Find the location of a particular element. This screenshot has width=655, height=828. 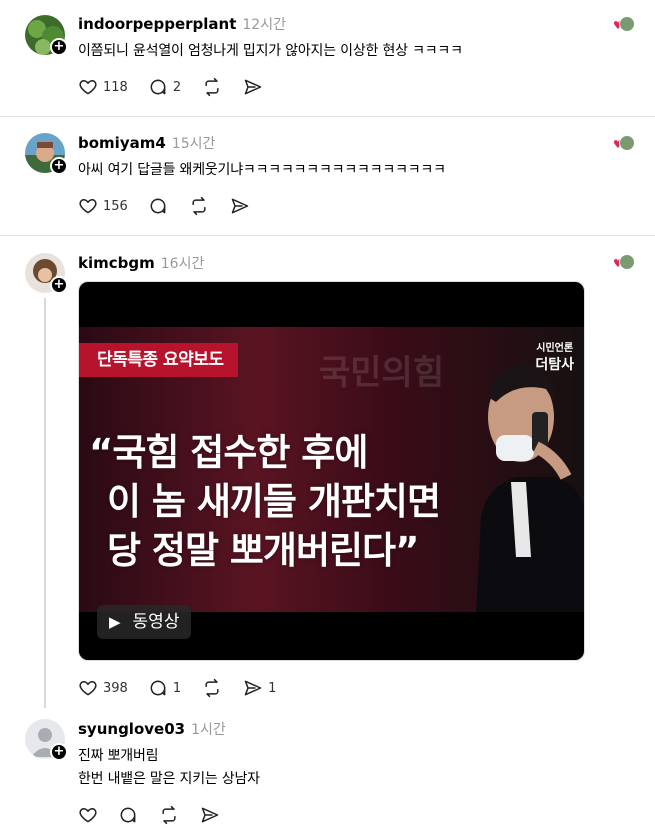

headline-line-2: 이 놈 새끼들 개판치면 is located at coordinates (274, 501).